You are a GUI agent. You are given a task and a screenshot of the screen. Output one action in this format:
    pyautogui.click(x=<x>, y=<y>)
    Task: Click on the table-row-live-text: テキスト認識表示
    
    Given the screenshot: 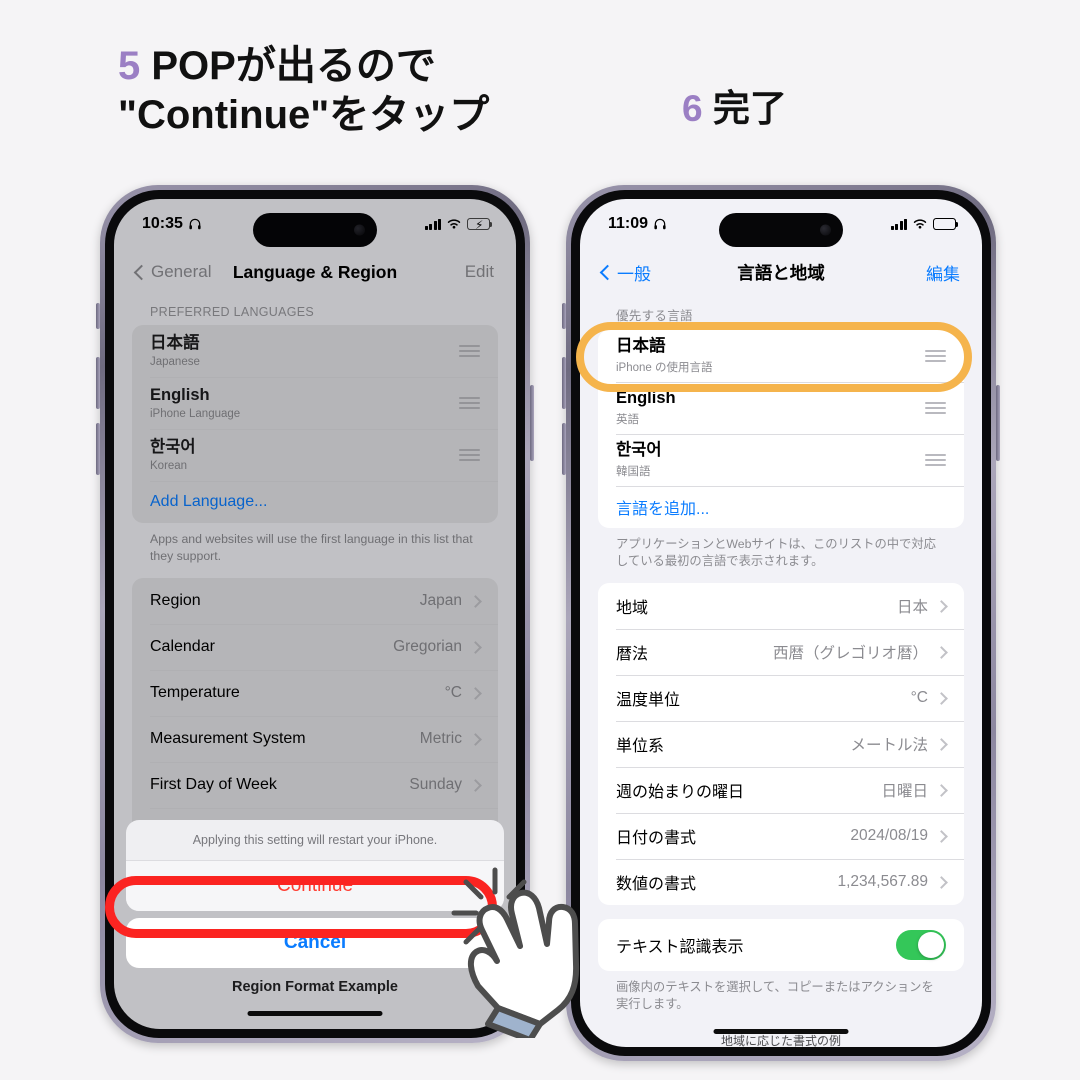 What is the action you would take?
    pyautogui.click(x=781, y=945)
    